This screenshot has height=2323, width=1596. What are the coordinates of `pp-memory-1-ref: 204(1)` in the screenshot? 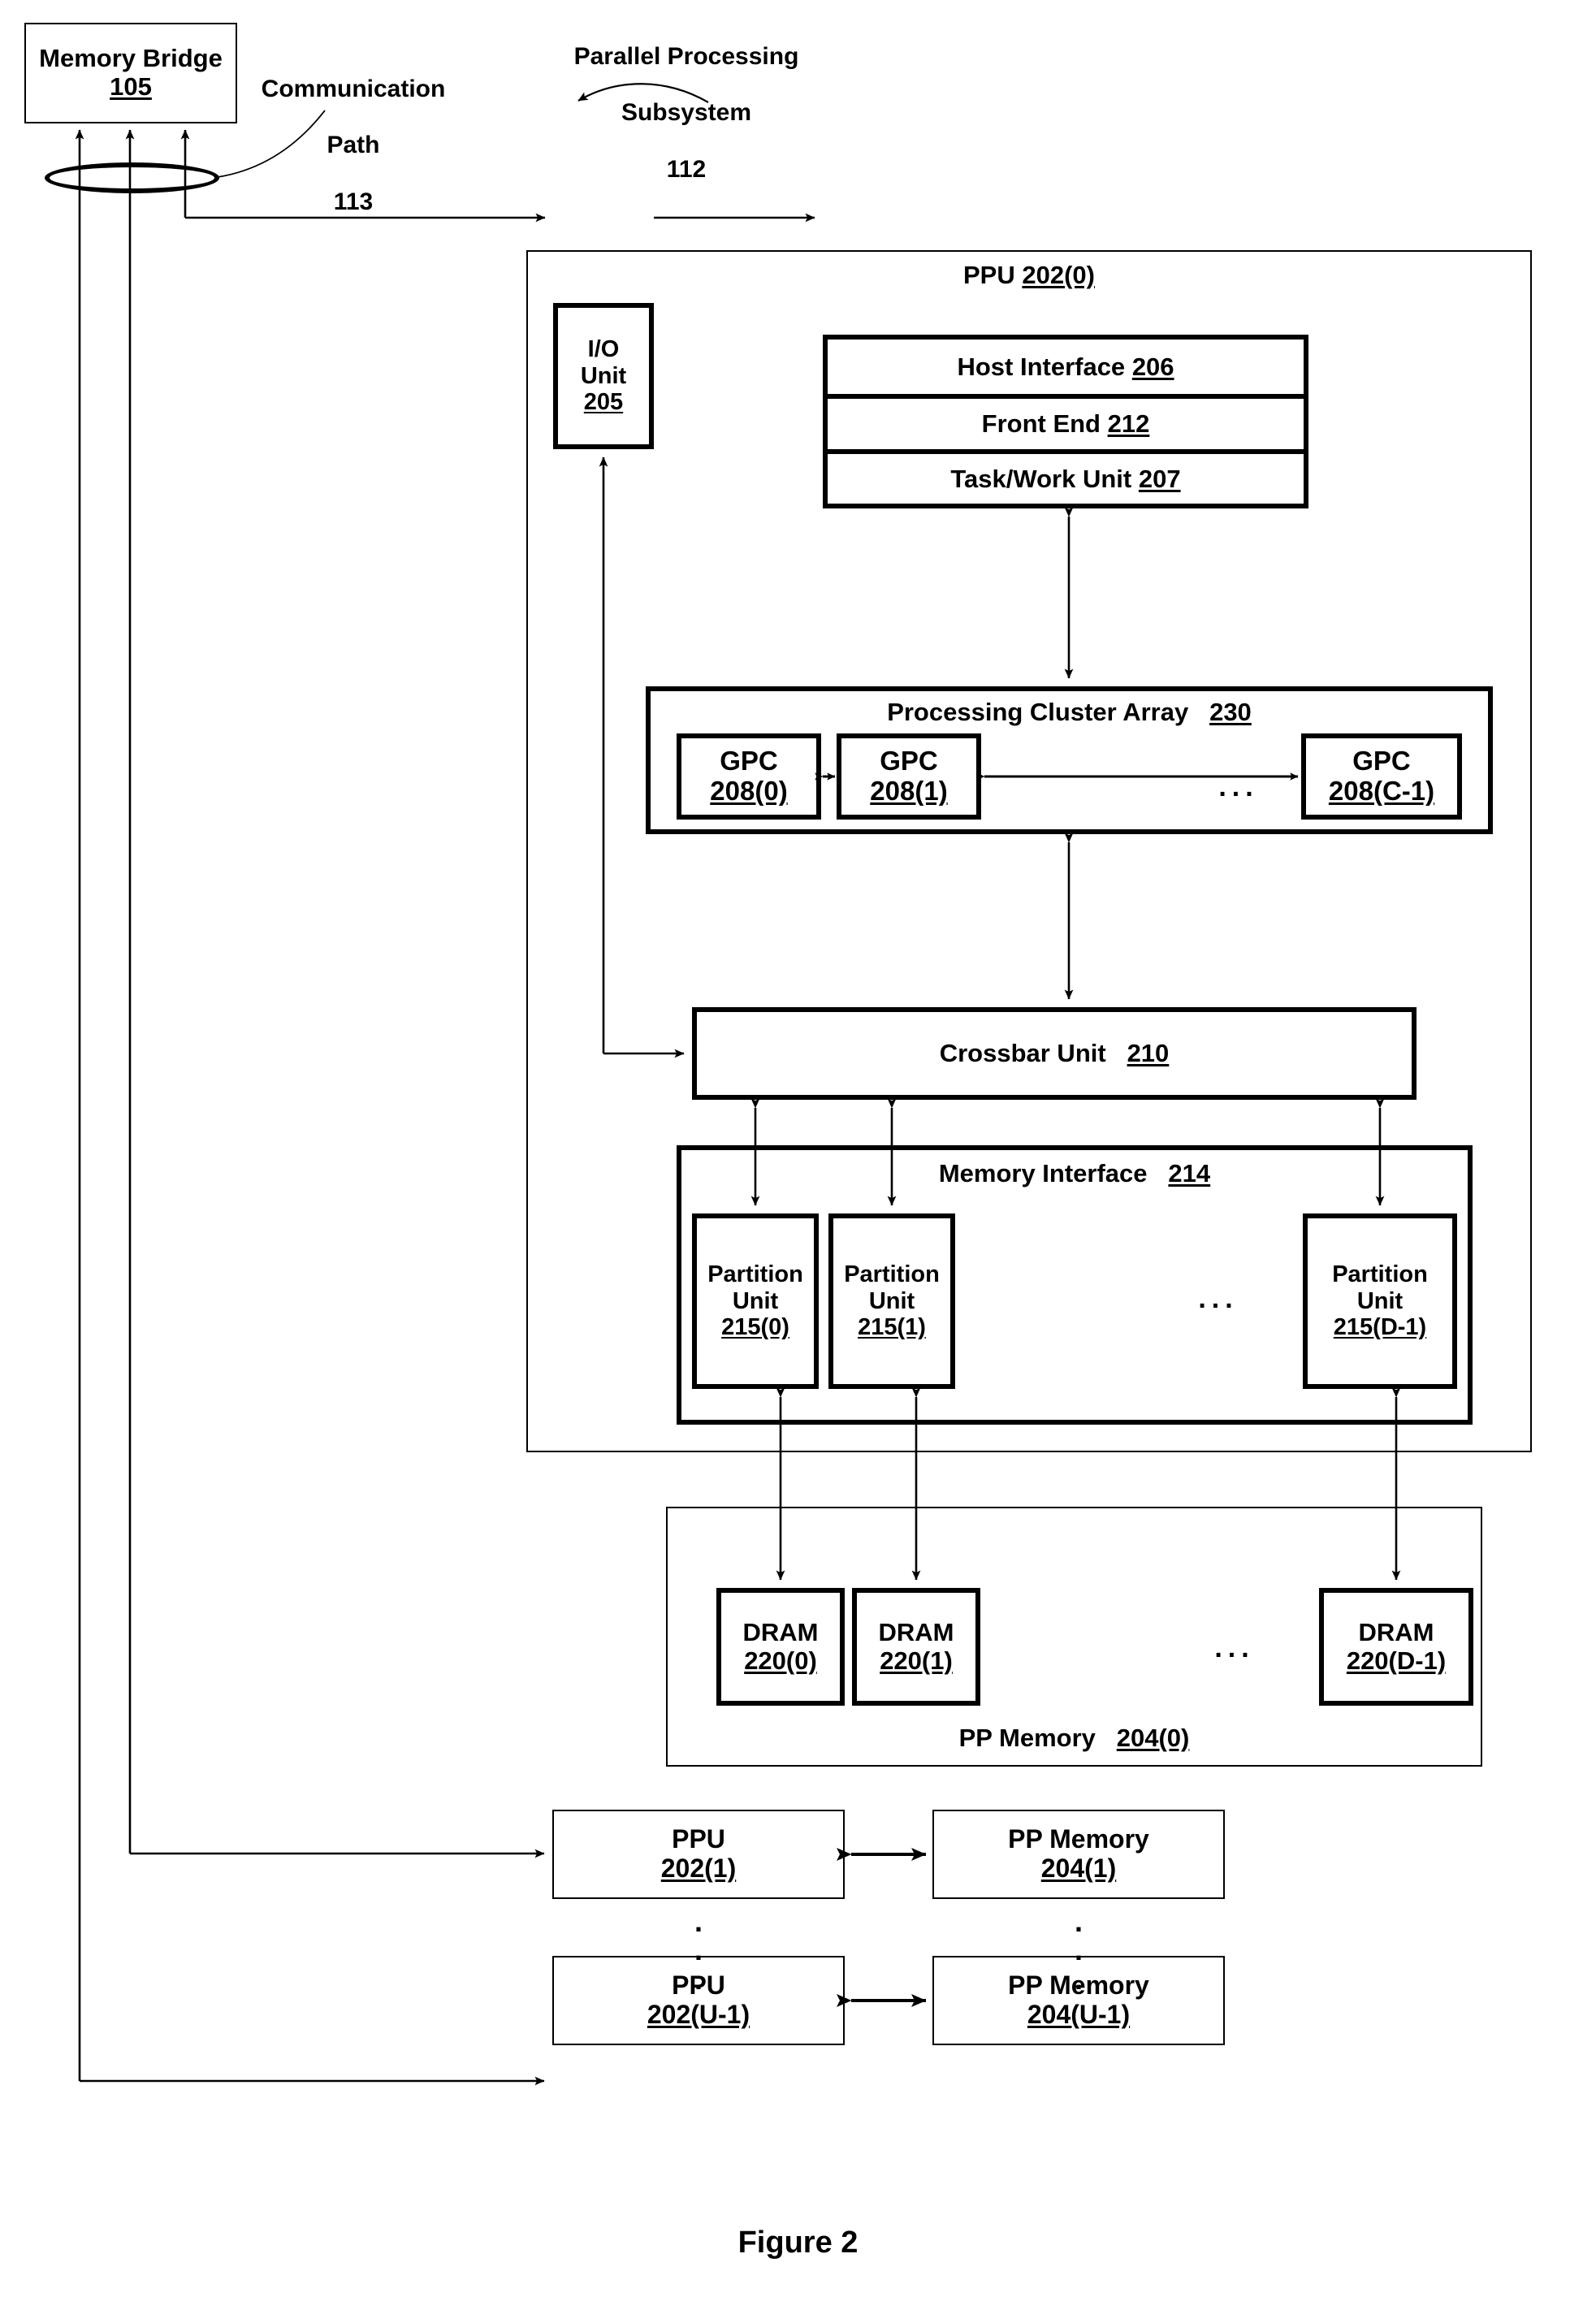 It's located at (1078, 1868).